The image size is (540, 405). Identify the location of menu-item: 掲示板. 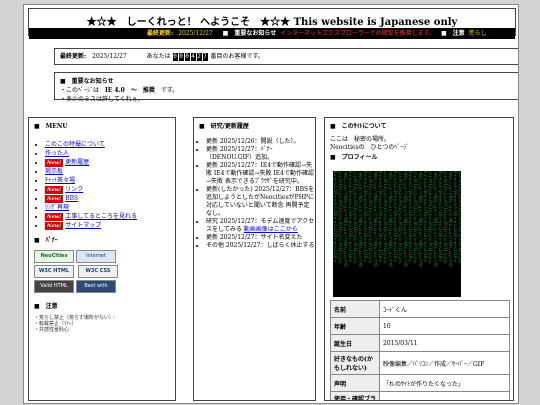
(110, 171).